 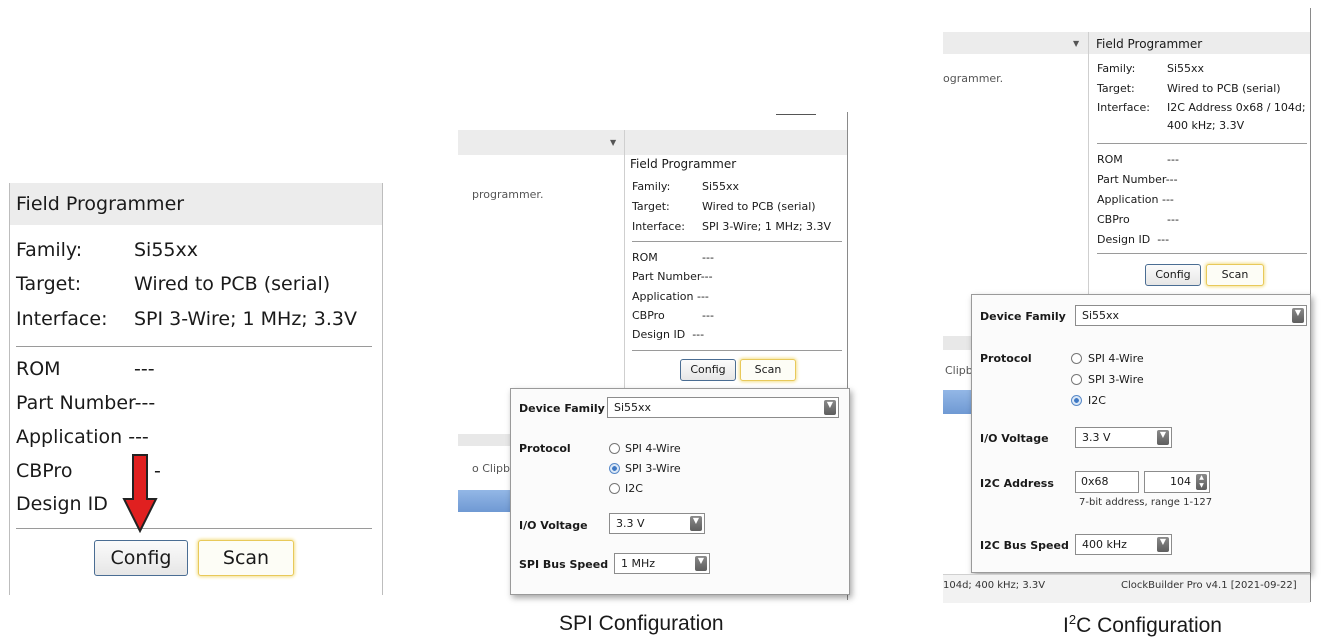 I want to click on i2c-address-hint: 7-bit address, range 1-127, so click(x=1146, y=502).